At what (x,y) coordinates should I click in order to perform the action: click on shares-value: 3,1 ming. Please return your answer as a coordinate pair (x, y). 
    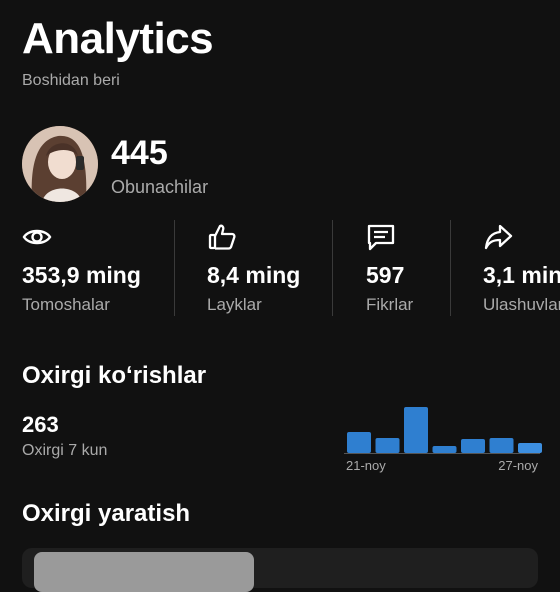
    Looking at the image, I should click on (521, 275).